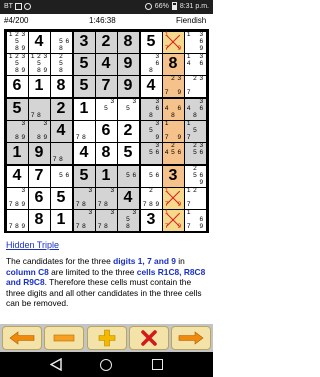  I want to click on cell-r5c5: 6, so click(106, 131).